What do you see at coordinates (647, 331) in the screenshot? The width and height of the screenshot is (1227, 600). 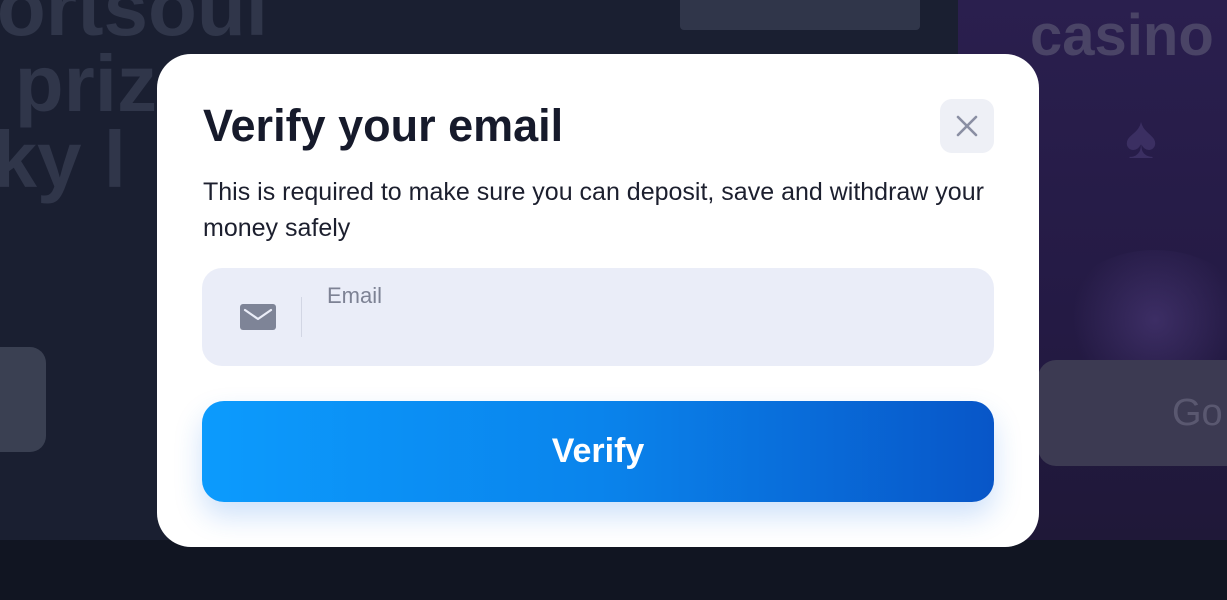 I see `email-input` at bounding box center [647, 331].